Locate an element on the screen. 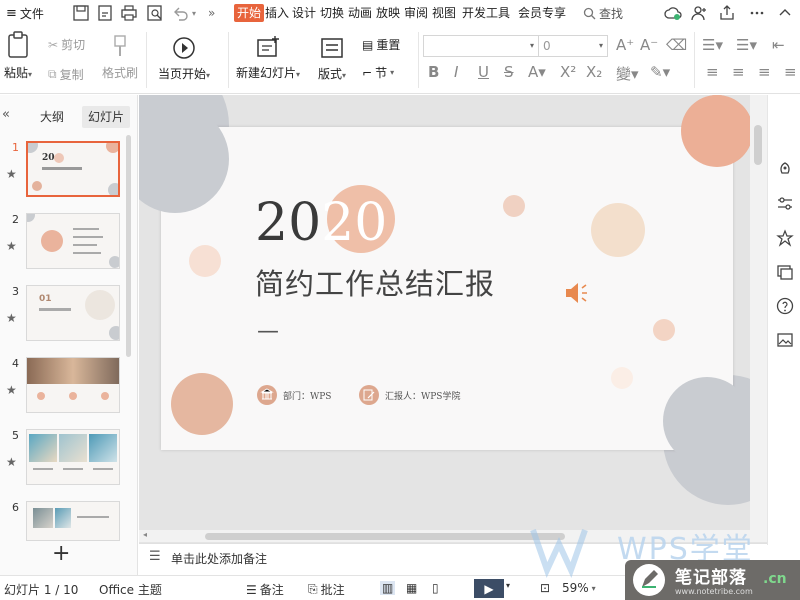 This screenshot has height=600, width=800. tab-outline: 大纲 is located at coordinates (52, 117).